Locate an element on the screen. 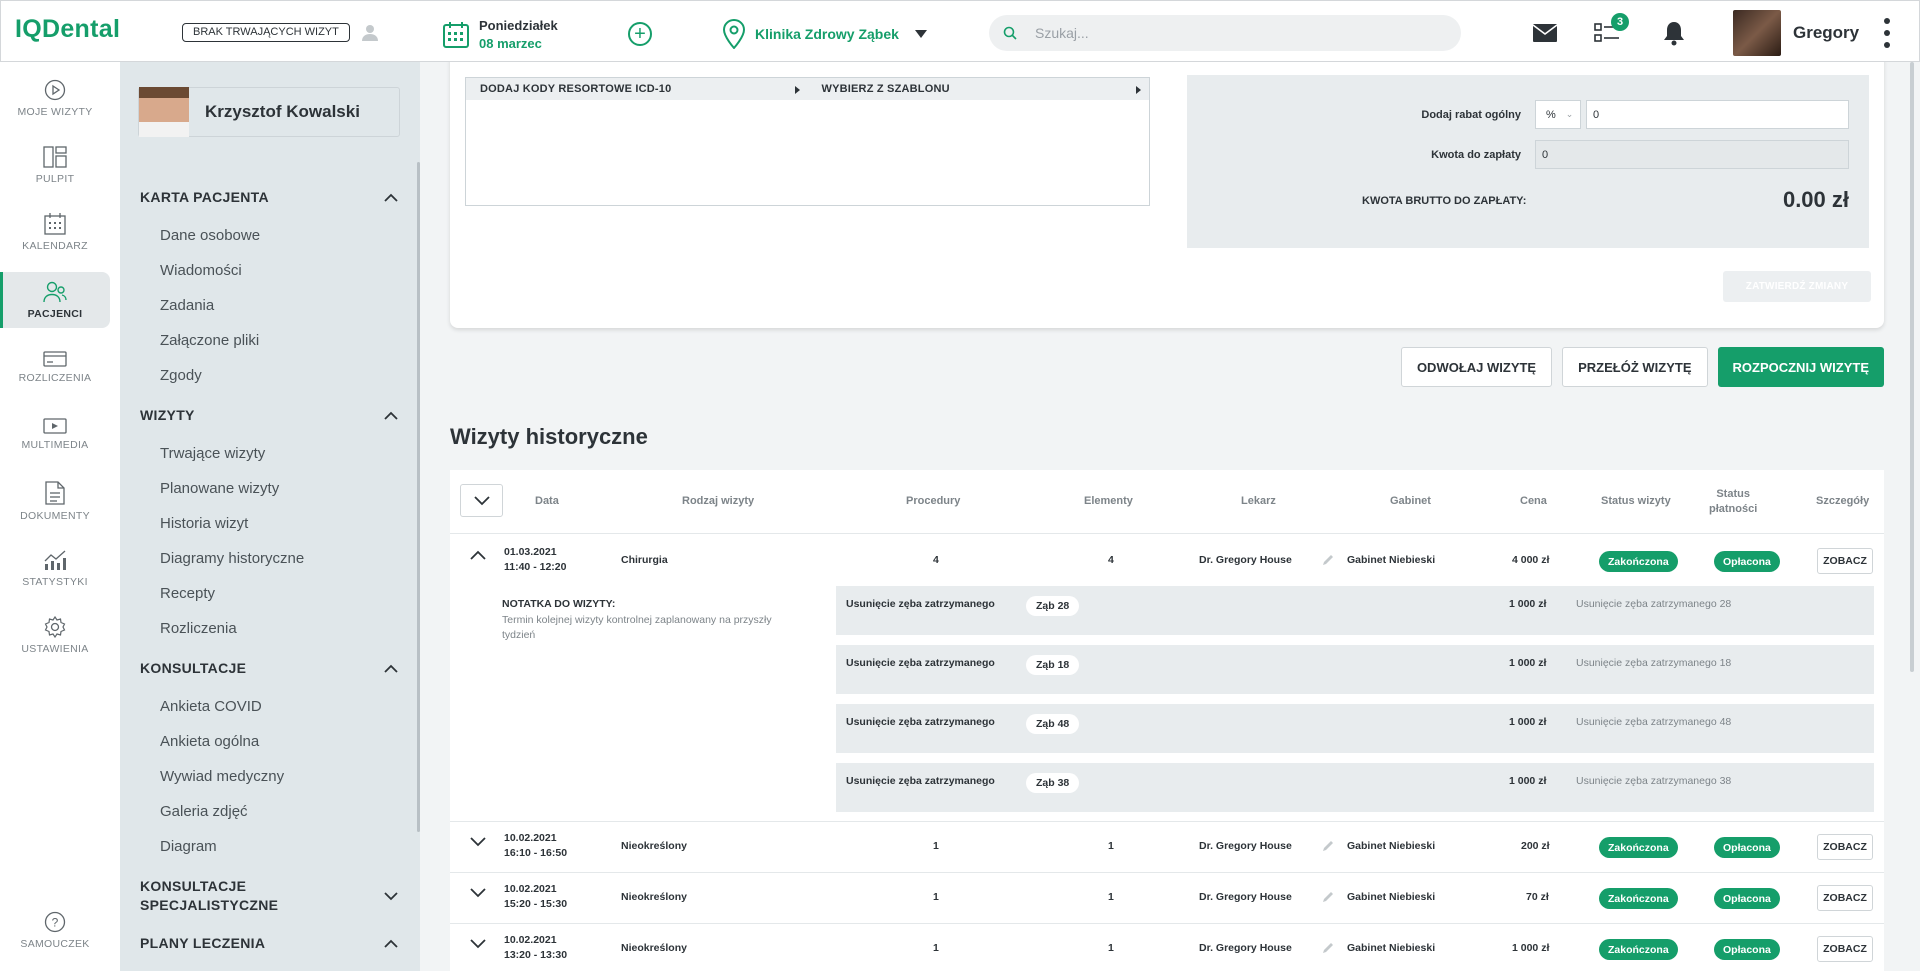 Image resolution: width=1920 pixels, height=971 pixels. main-scrollbar is located at coordinates (1912, 367).